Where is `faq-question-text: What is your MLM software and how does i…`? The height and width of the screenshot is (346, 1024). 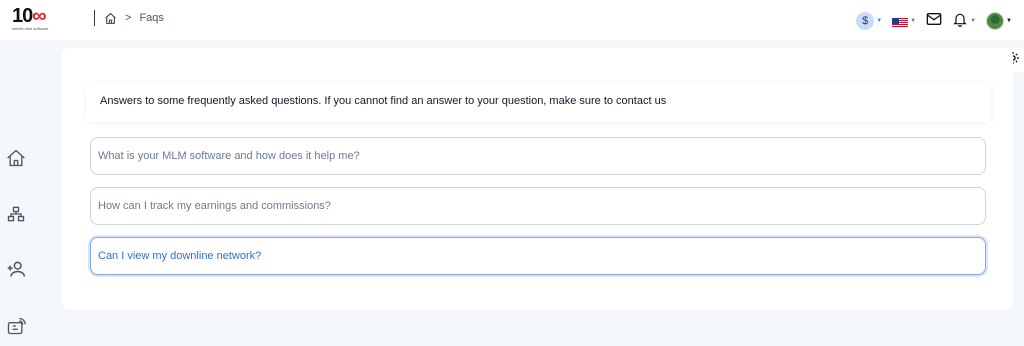
faq-question-text: What is your MLM software and how does i… is located at coordinates (229, 156).